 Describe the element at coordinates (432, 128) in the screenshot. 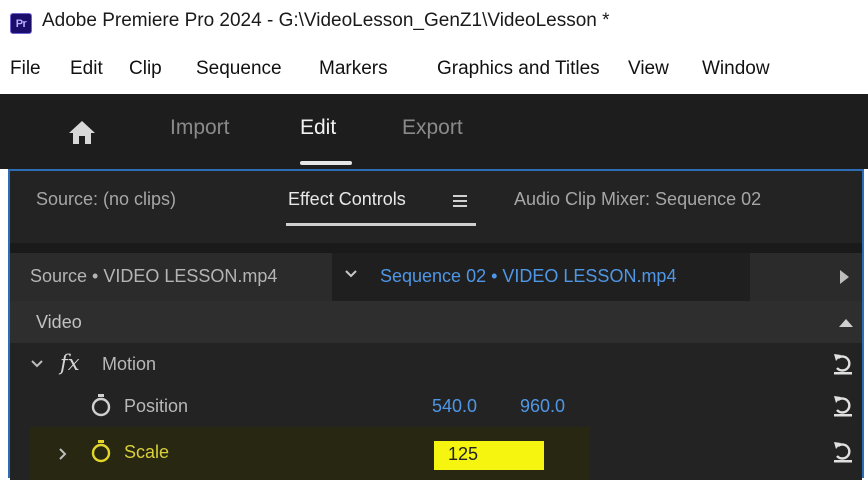

I see `tab-export: Export` at that location.